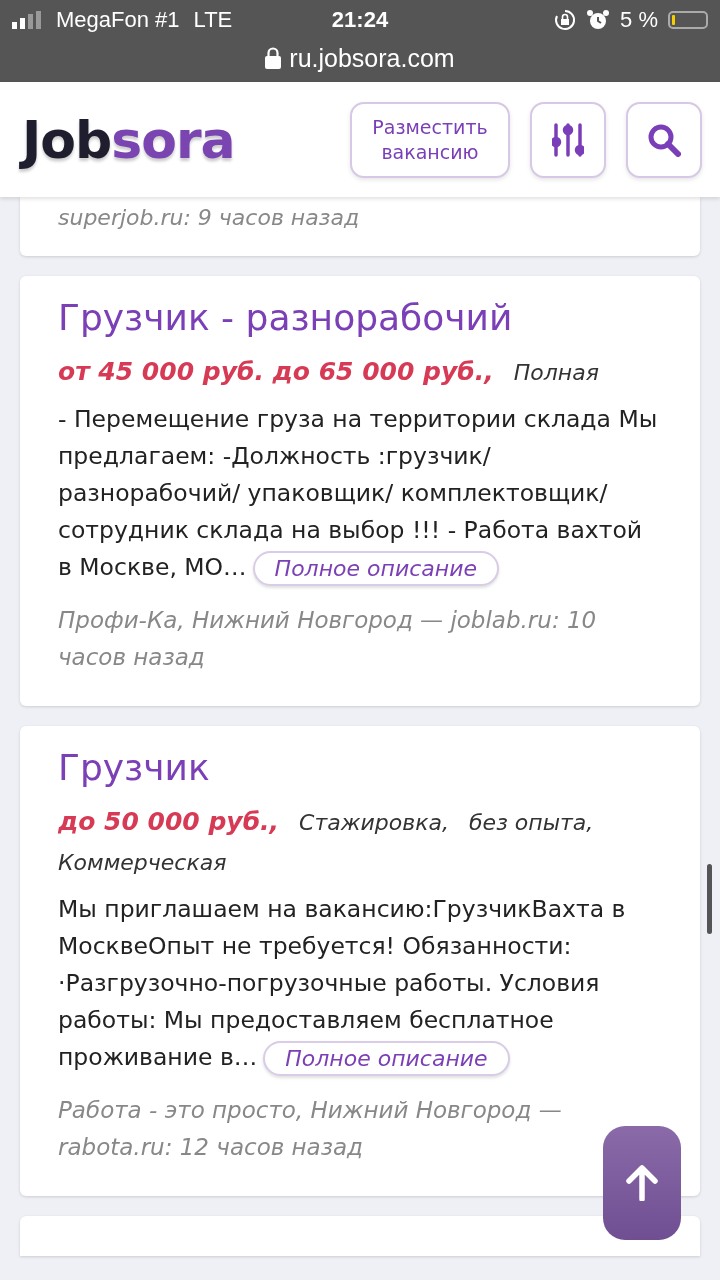 This screenshot has width=720, height=1280. Describe the element at coordinates (556, 373) in the screenshot. I see `employment-tag: Полная` at that location.